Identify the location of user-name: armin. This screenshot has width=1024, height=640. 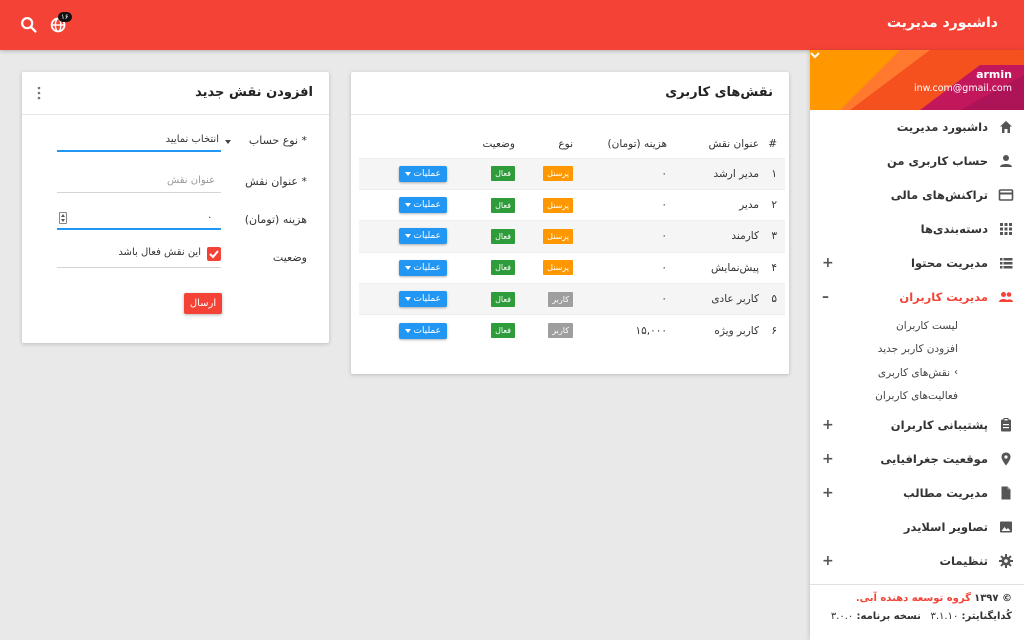
(994, 74).